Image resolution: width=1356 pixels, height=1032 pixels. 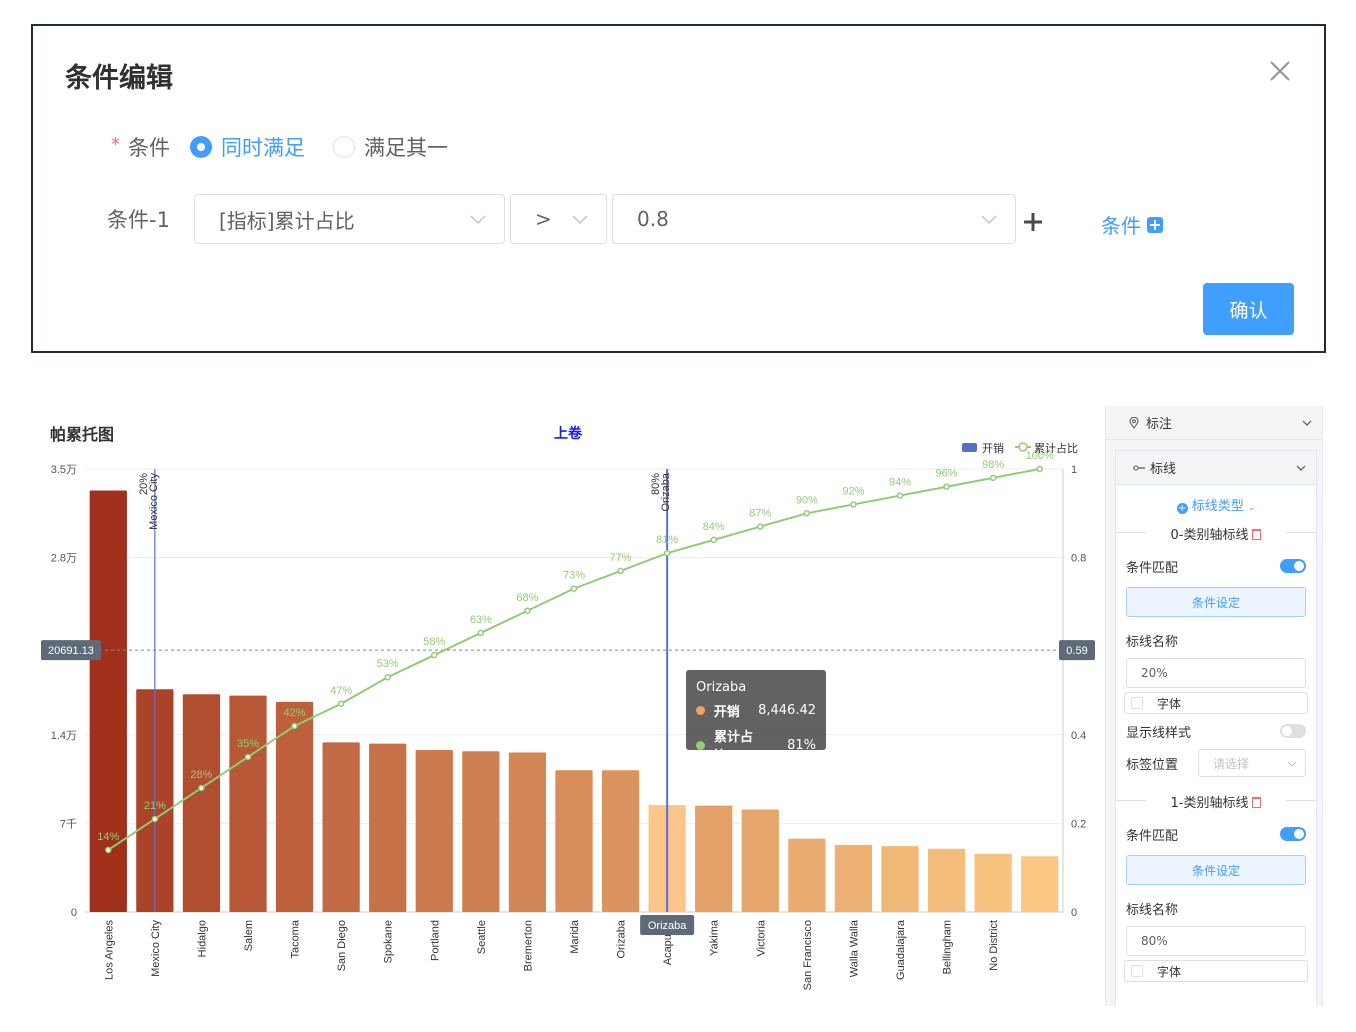 I want to click on y2-tick-label: 0.4, so click(x=1078, y=736).